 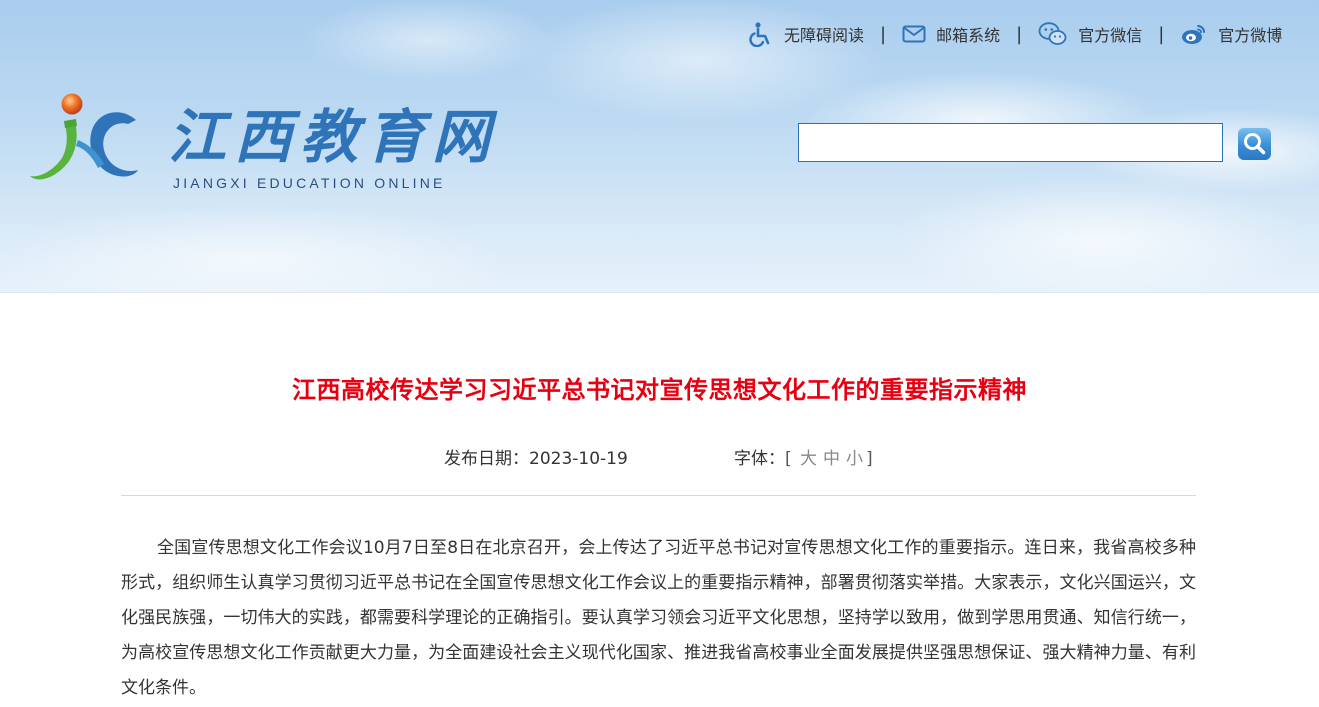 I want to click on font-size-switcher: 字体：[ 大中小], so click(x=803, y=456).